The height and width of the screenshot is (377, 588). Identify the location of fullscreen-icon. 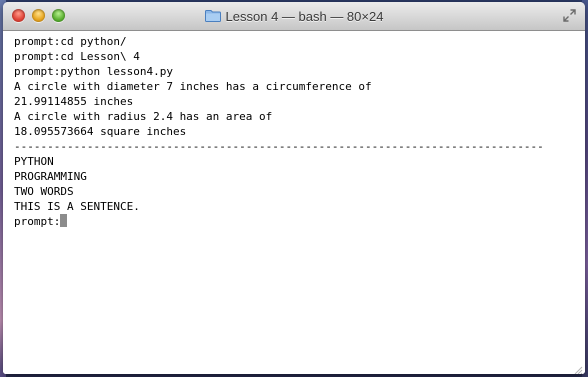
(569, 15).